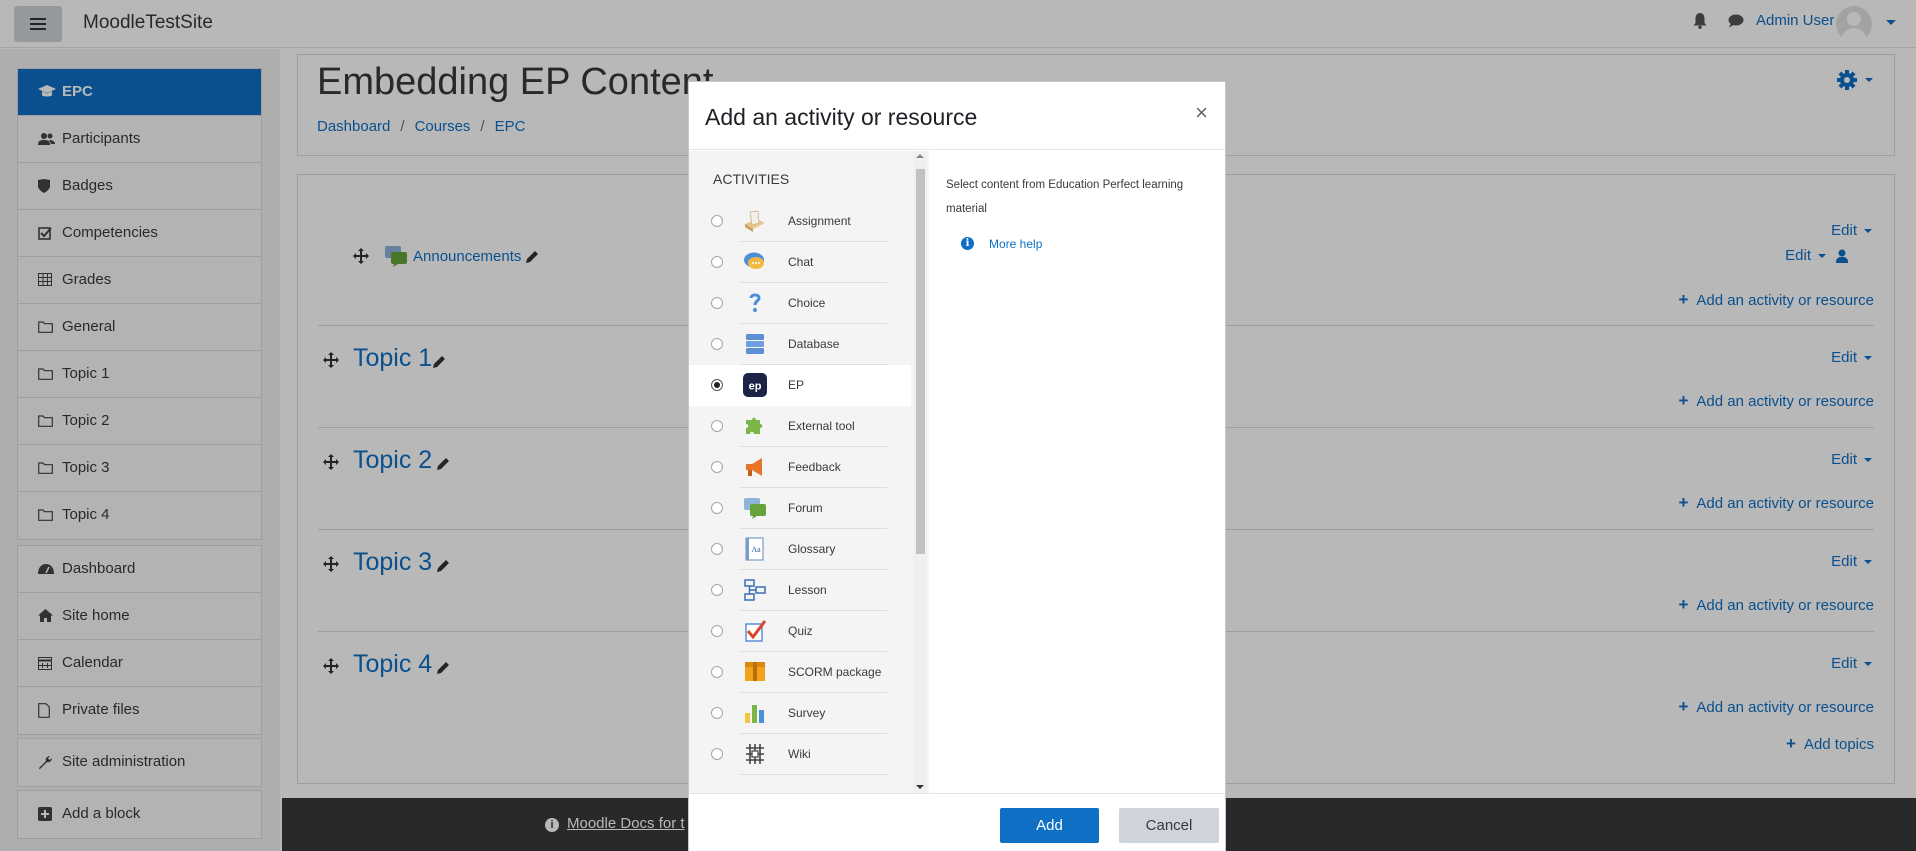 This screenshot has height=851, width=1916. I want to click on activity-option-label: External tool, so click(821, 426).